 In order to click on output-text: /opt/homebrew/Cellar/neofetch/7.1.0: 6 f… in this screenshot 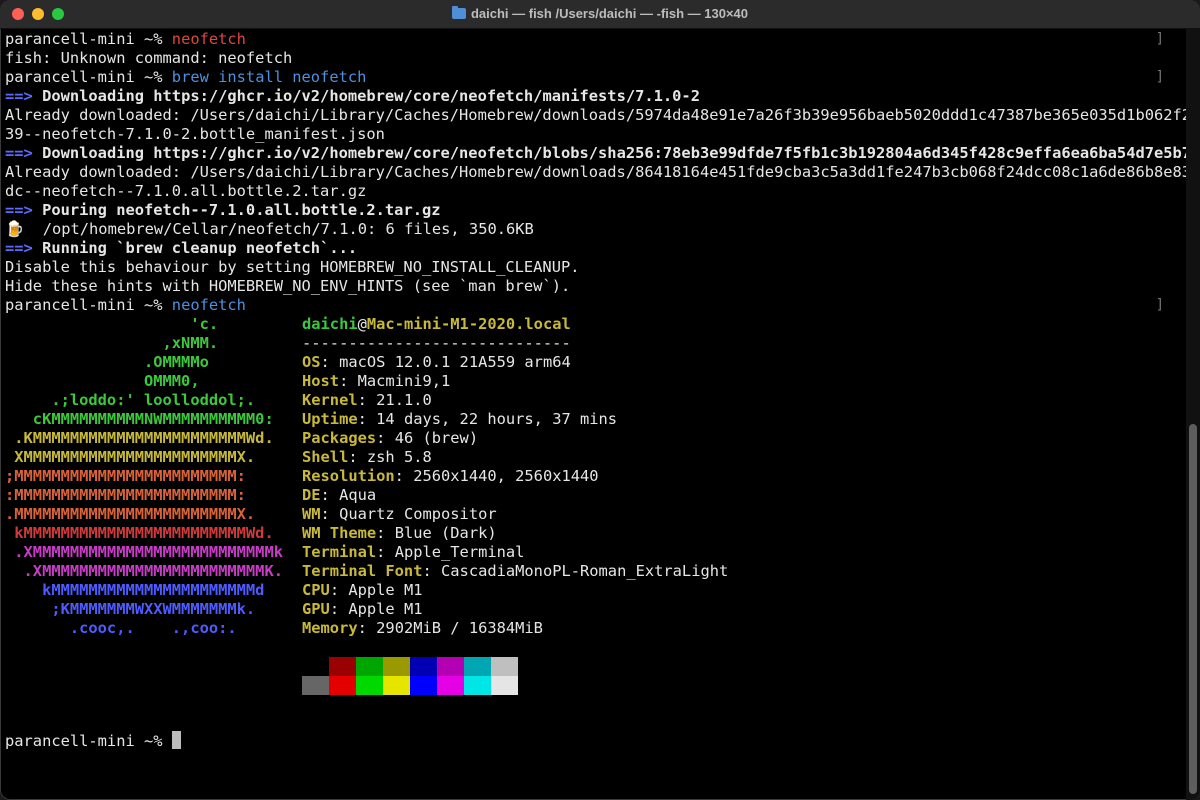, I will do `click(279, 229)`.